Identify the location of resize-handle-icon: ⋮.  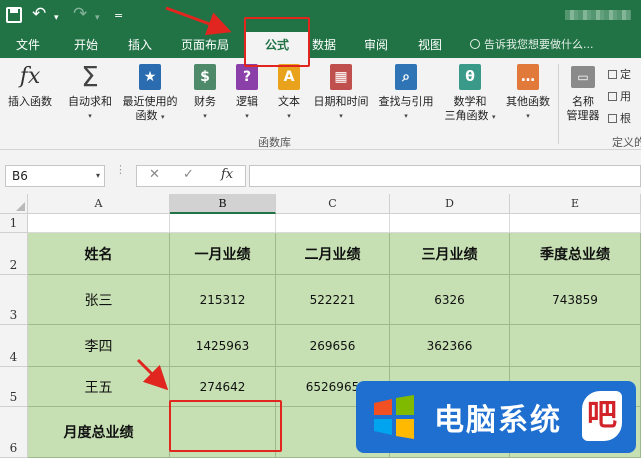
(120, 169).